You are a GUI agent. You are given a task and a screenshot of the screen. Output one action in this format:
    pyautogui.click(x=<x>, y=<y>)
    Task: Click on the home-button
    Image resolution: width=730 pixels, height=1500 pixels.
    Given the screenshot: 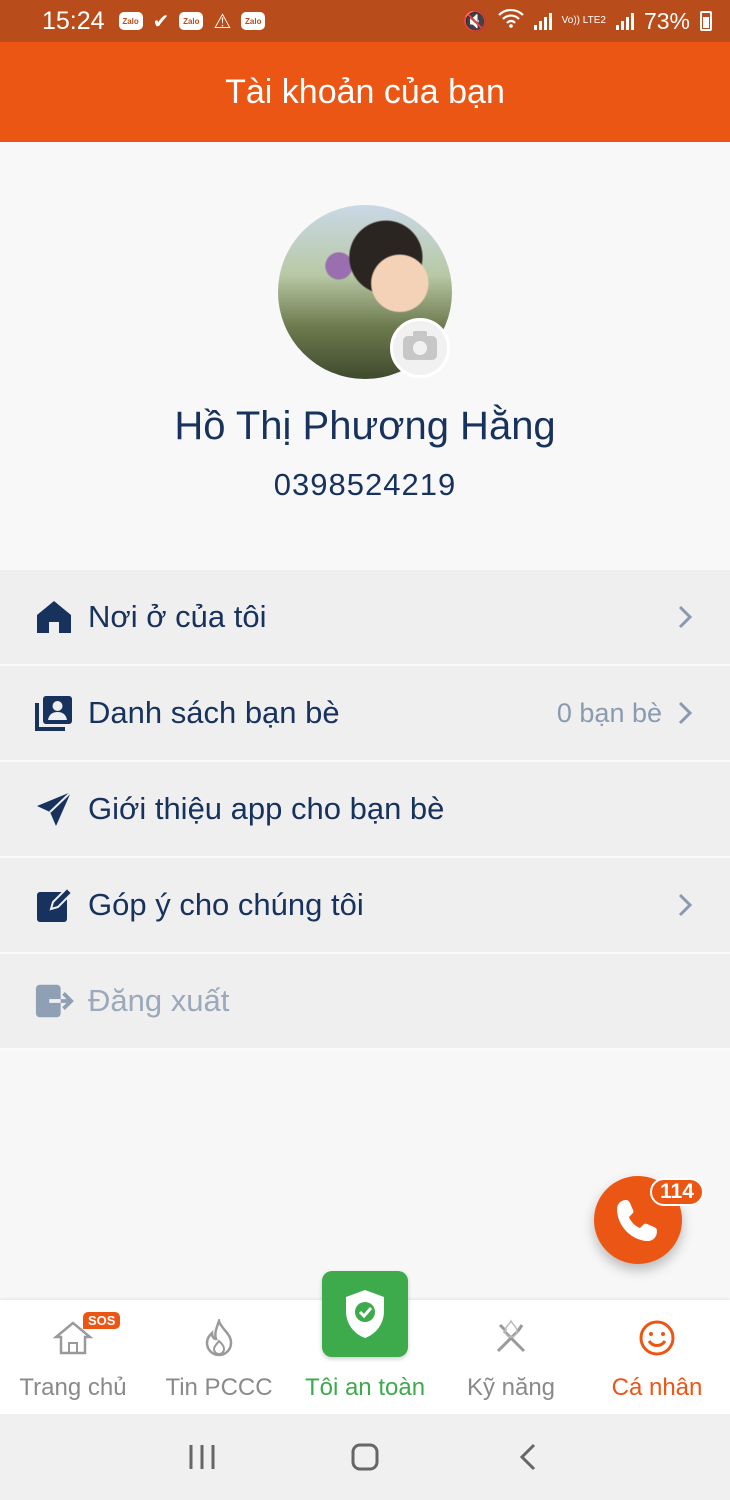 What is the action you would take?
    pyautogui.click(x=365, y=1457)
    